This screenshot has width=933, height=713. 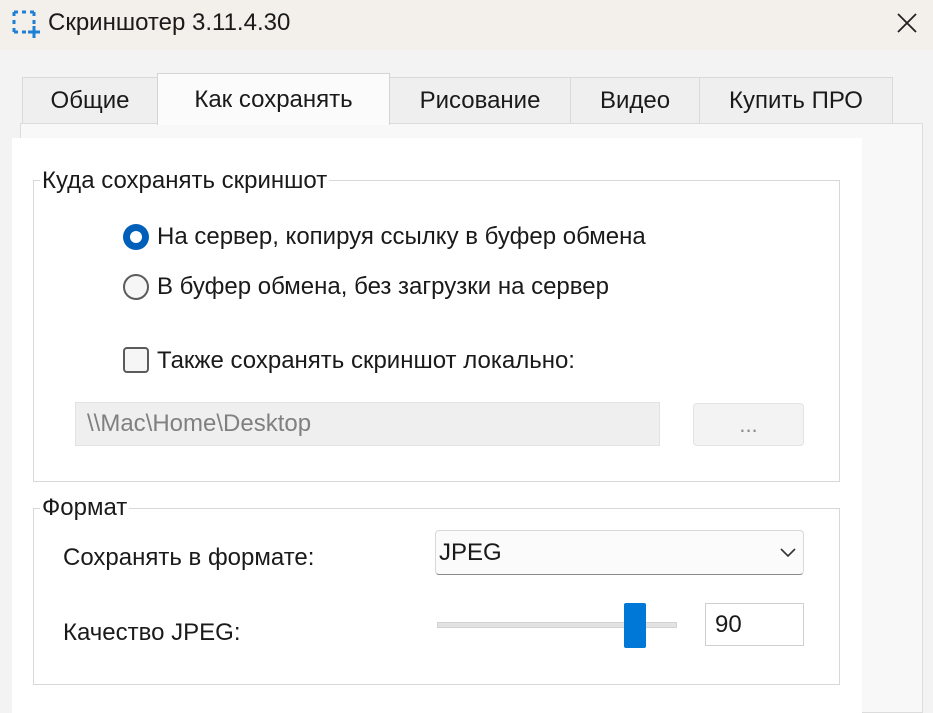 I want to click on save-locally-label: Также сохранять скриншот локально:, so click(x=366, y=361).